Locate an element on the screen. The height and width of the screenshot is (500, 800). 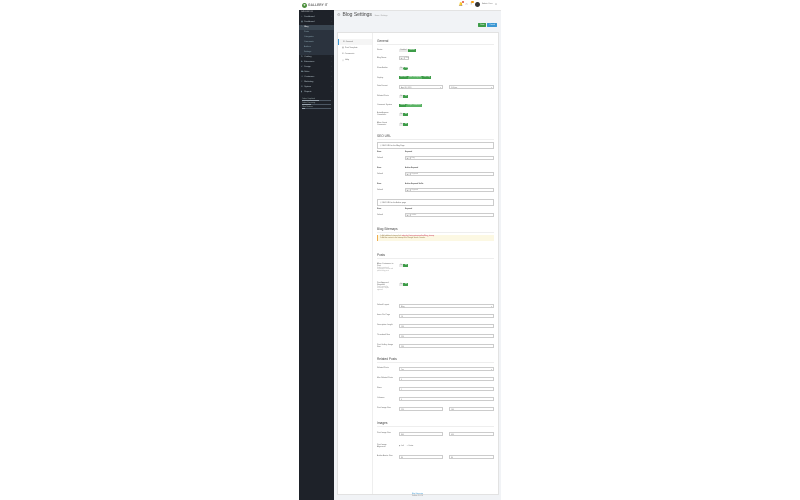
max-related-input: 4 is located at coordinates (446, 379).